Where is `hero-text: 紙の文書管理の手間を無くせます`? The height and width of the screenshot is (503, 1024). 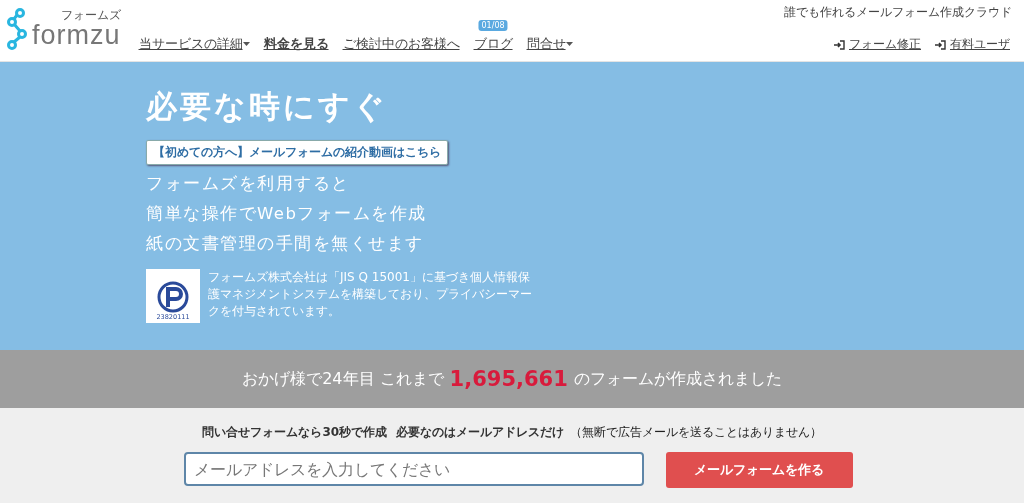
hero-text: 紙の文書管理の手間を無くせます is located at coordinates (285, 244).